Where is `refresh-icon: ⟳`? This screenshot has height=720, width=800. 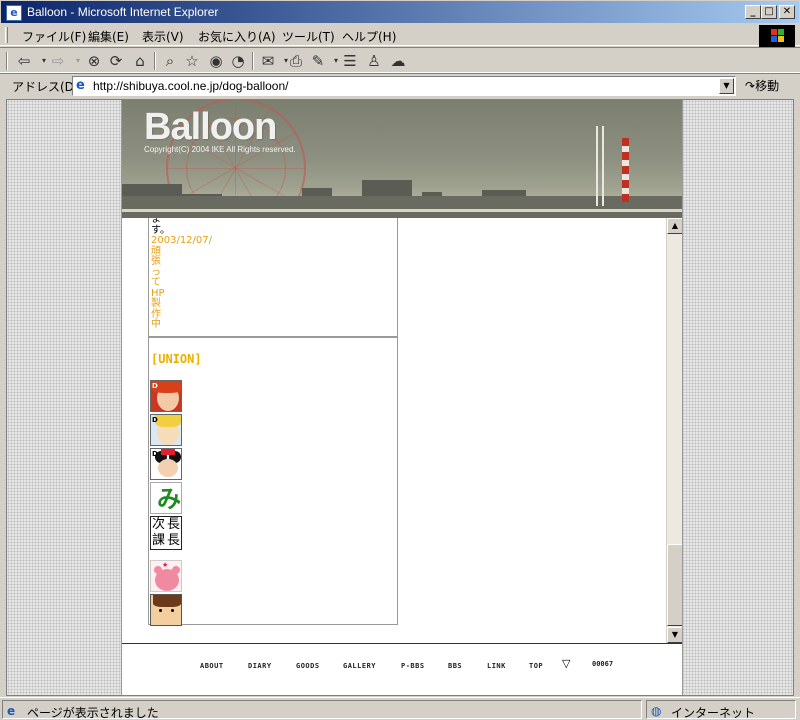 refresh-icon: ⟳ is located at coordinates (116, 61).